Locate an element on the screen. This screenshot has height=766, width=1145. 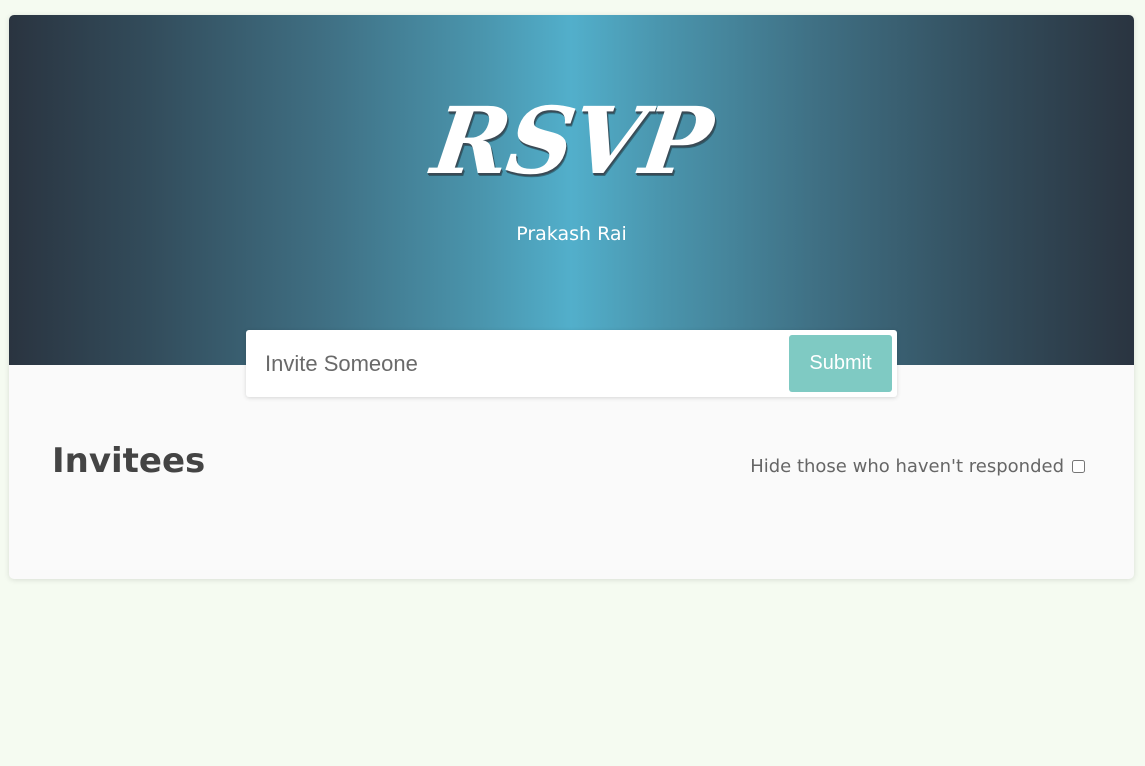
author-name: Prakash Rai is located at coordinates (571, 234).